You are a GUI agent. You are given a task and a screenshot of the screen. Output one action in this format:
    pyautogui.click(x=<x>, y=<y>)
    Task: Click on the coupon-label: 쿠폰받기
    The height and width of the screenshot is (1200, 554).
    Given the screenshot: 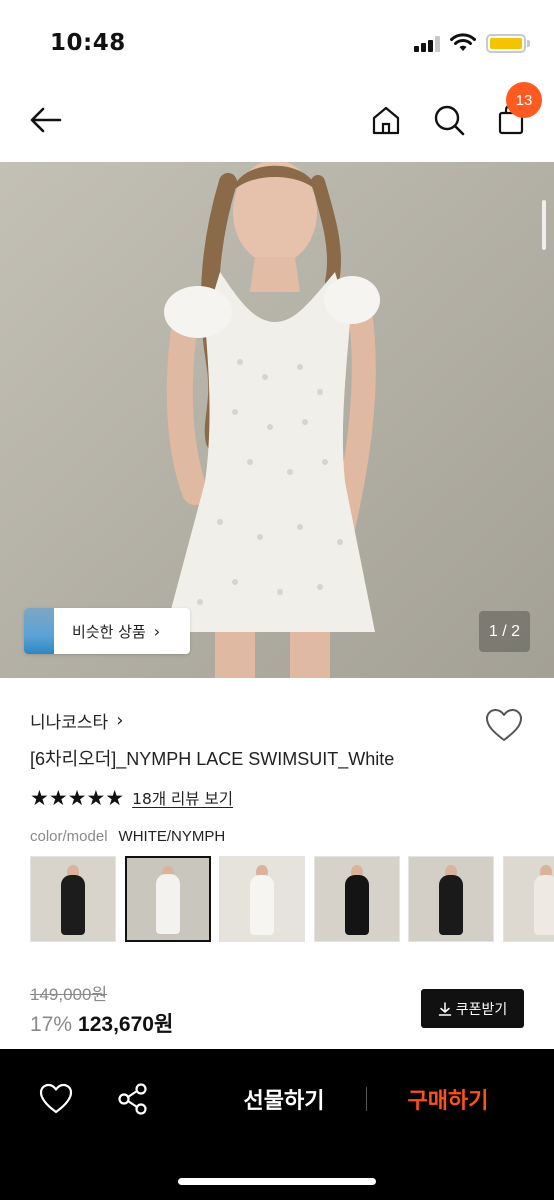 What is the action you would take?
    pyautogui.click(x=481, y=1009)
    